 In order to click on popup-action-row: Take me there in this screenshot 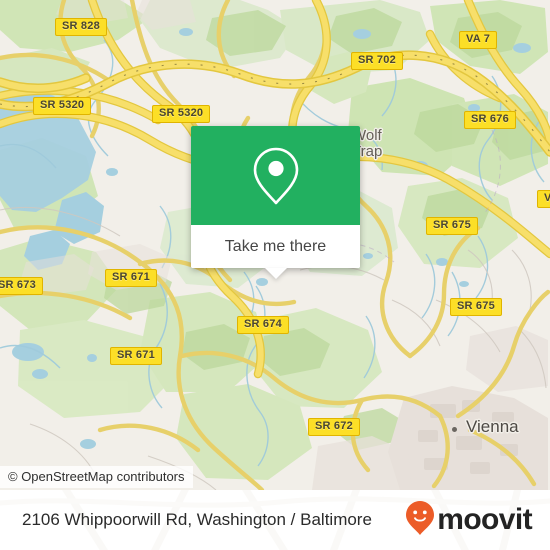, I will do `click(275, 252)`.